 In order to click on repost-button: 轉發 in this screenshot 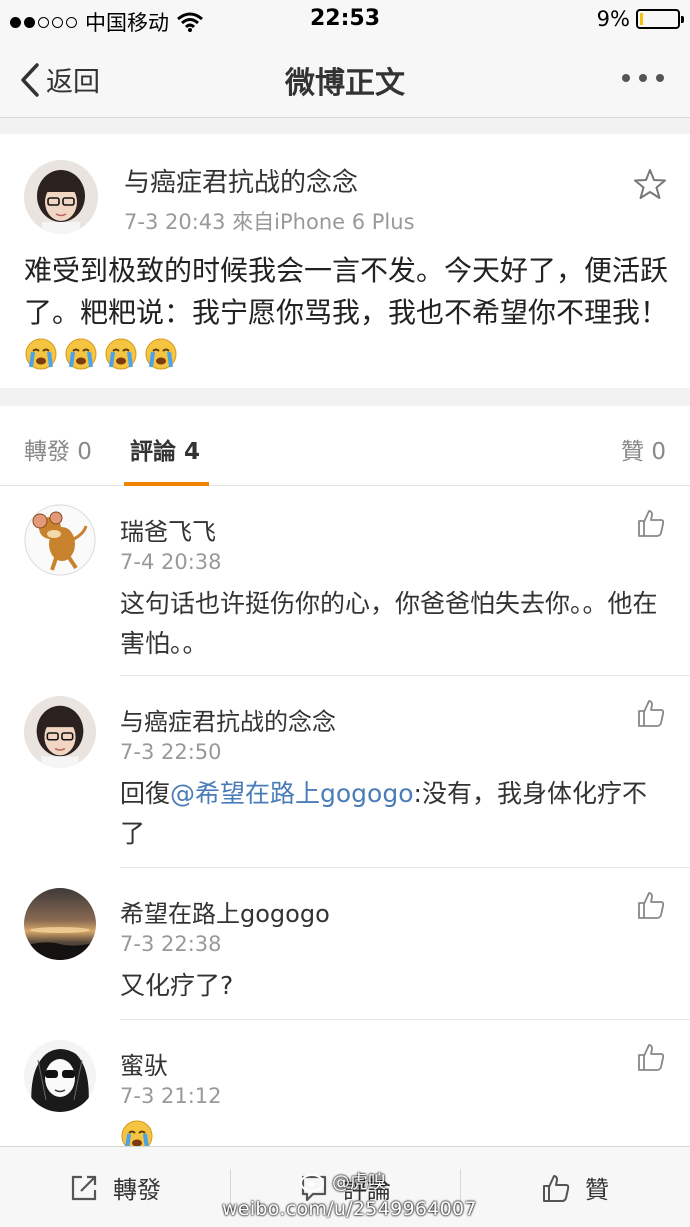, I will do `click(115, 1187)`.